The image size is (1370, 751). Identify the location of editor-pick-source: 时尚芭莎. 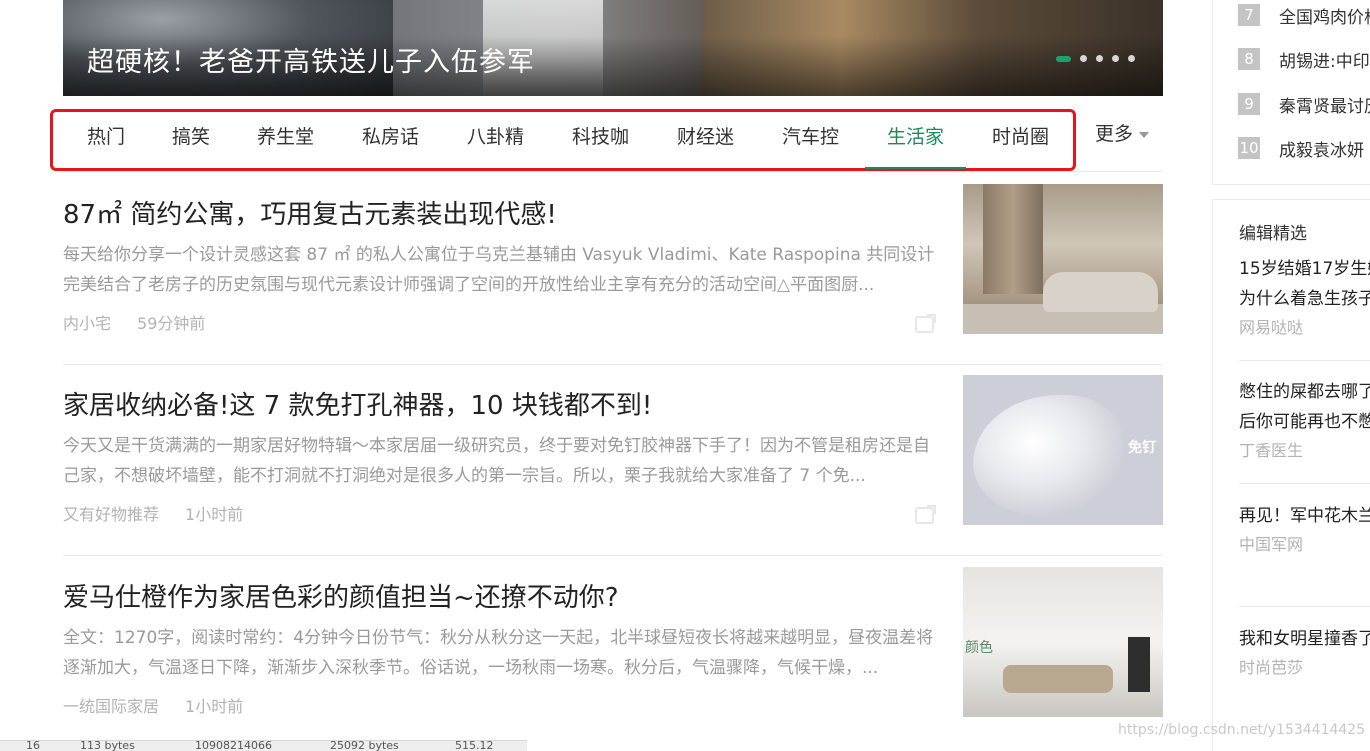
(1271, 667).